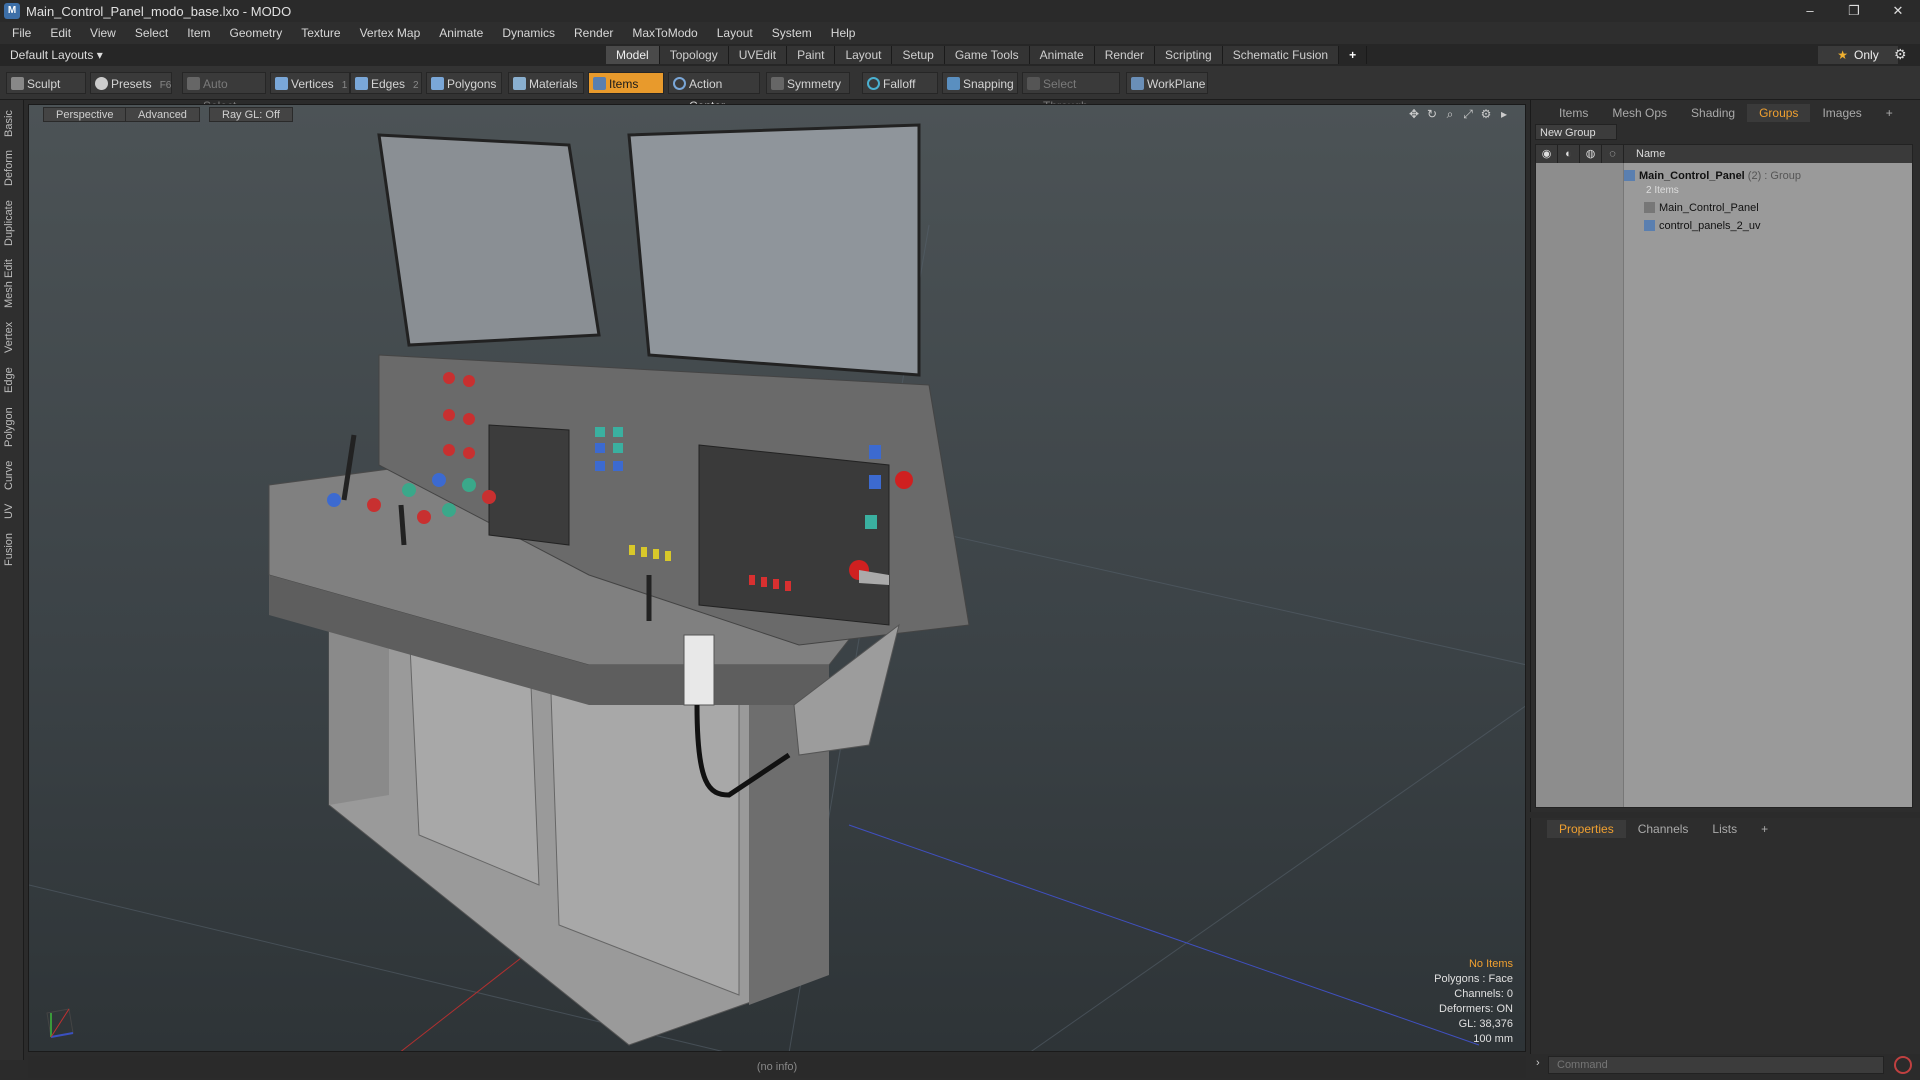  I want to click on viewport-tools: ✥ ↻ ⌕ ⤢ ⚙ ▸, so click(1459, 114).